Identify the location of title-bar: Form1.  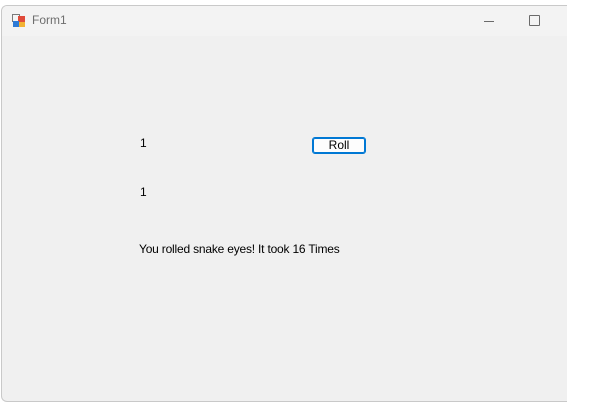
(284, 21).